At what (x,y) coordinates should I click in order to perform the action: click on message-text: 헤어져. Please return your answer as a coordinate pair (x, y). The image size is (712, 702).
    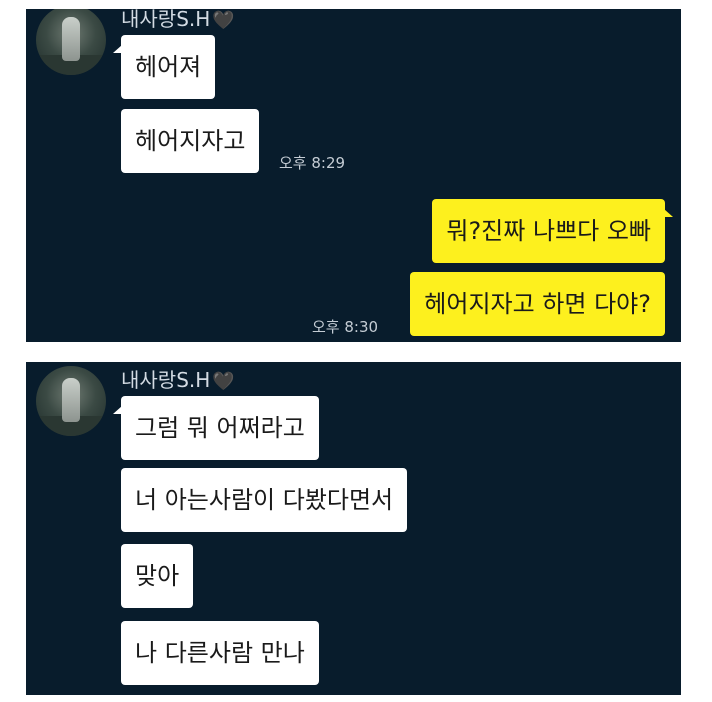
    Looking at the image, I should click on (168, 67).